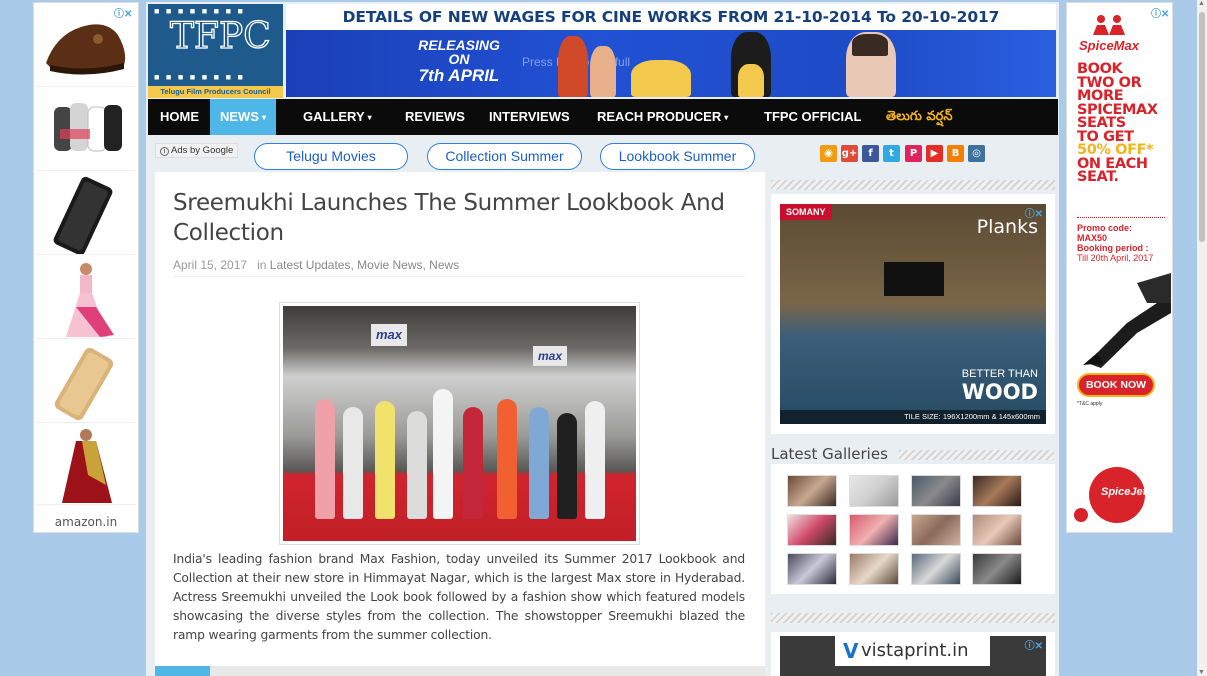 This screenshot has height=676, width=1207. Describe the element at coordinates (331, 156) in the screenshot. I see `ad-link-telugu-movies: Telugu Movies` at that location.